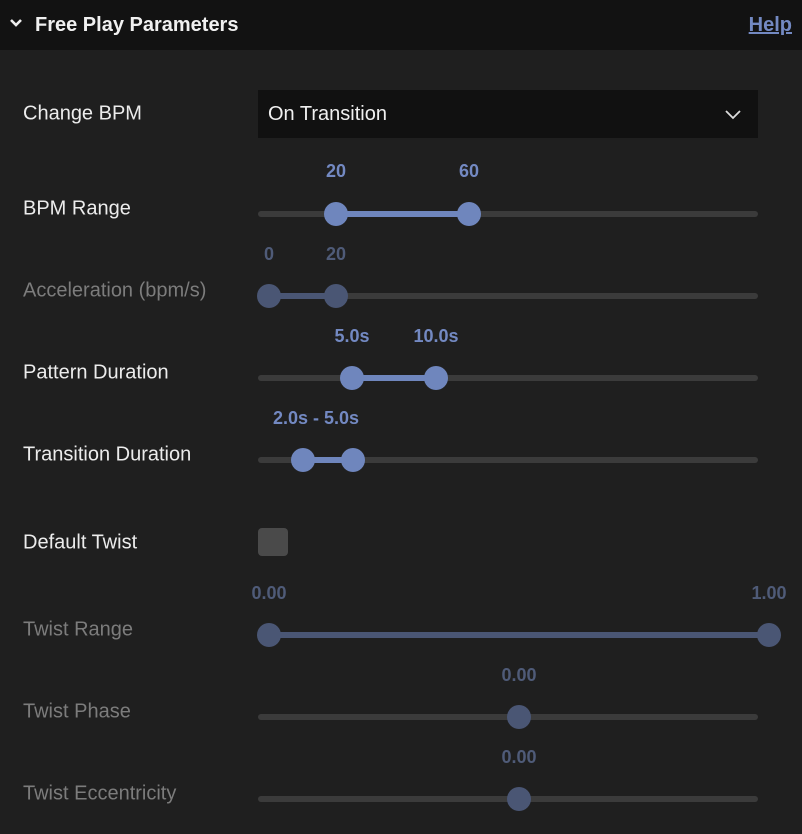  Describe the element at coordinates (401, 25) in the screenshot. I see `panel-header: Free Play Parameters Help` at that location.